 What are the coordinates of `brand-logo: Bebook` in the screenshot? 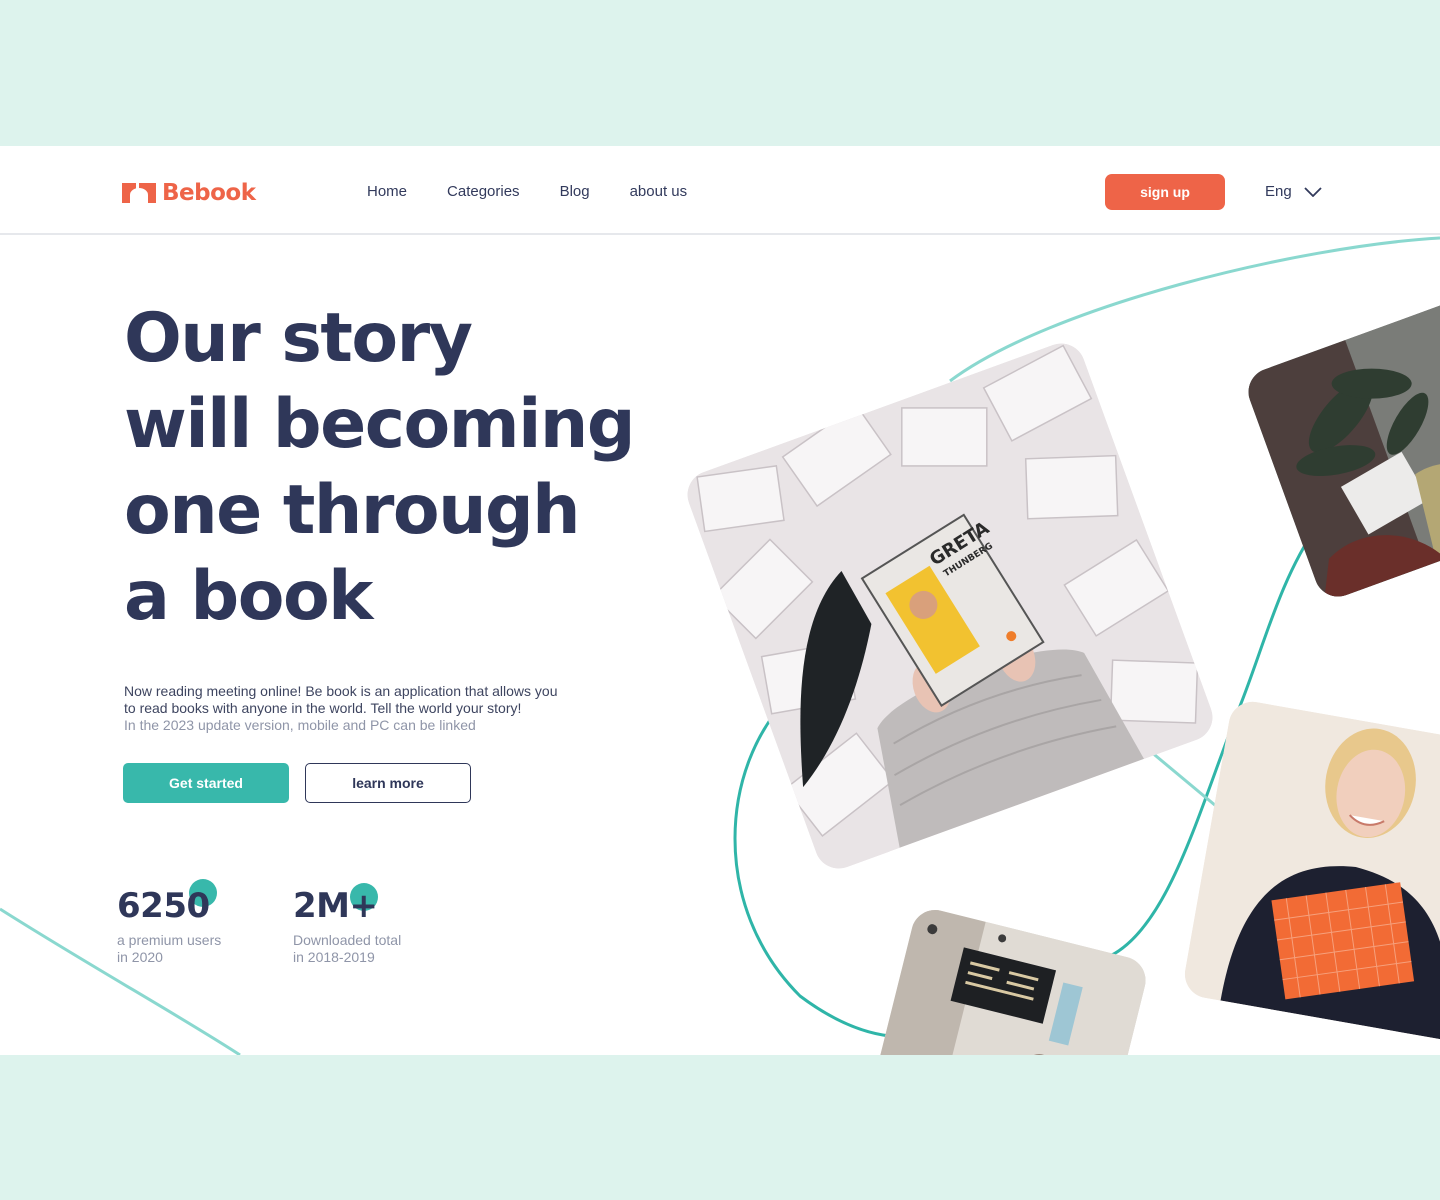 It's located at (189, 193).